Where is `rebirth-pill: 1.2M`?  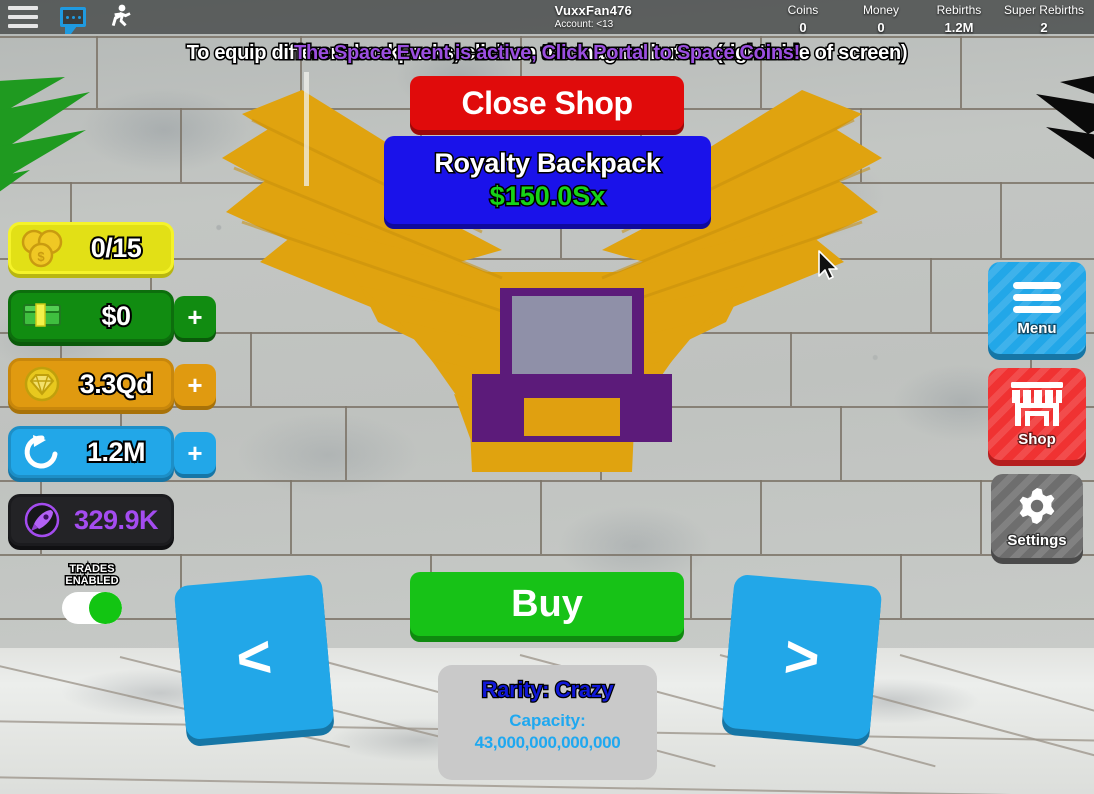 rebirth-pill: 1.2M is located at coordinates (91, 452).